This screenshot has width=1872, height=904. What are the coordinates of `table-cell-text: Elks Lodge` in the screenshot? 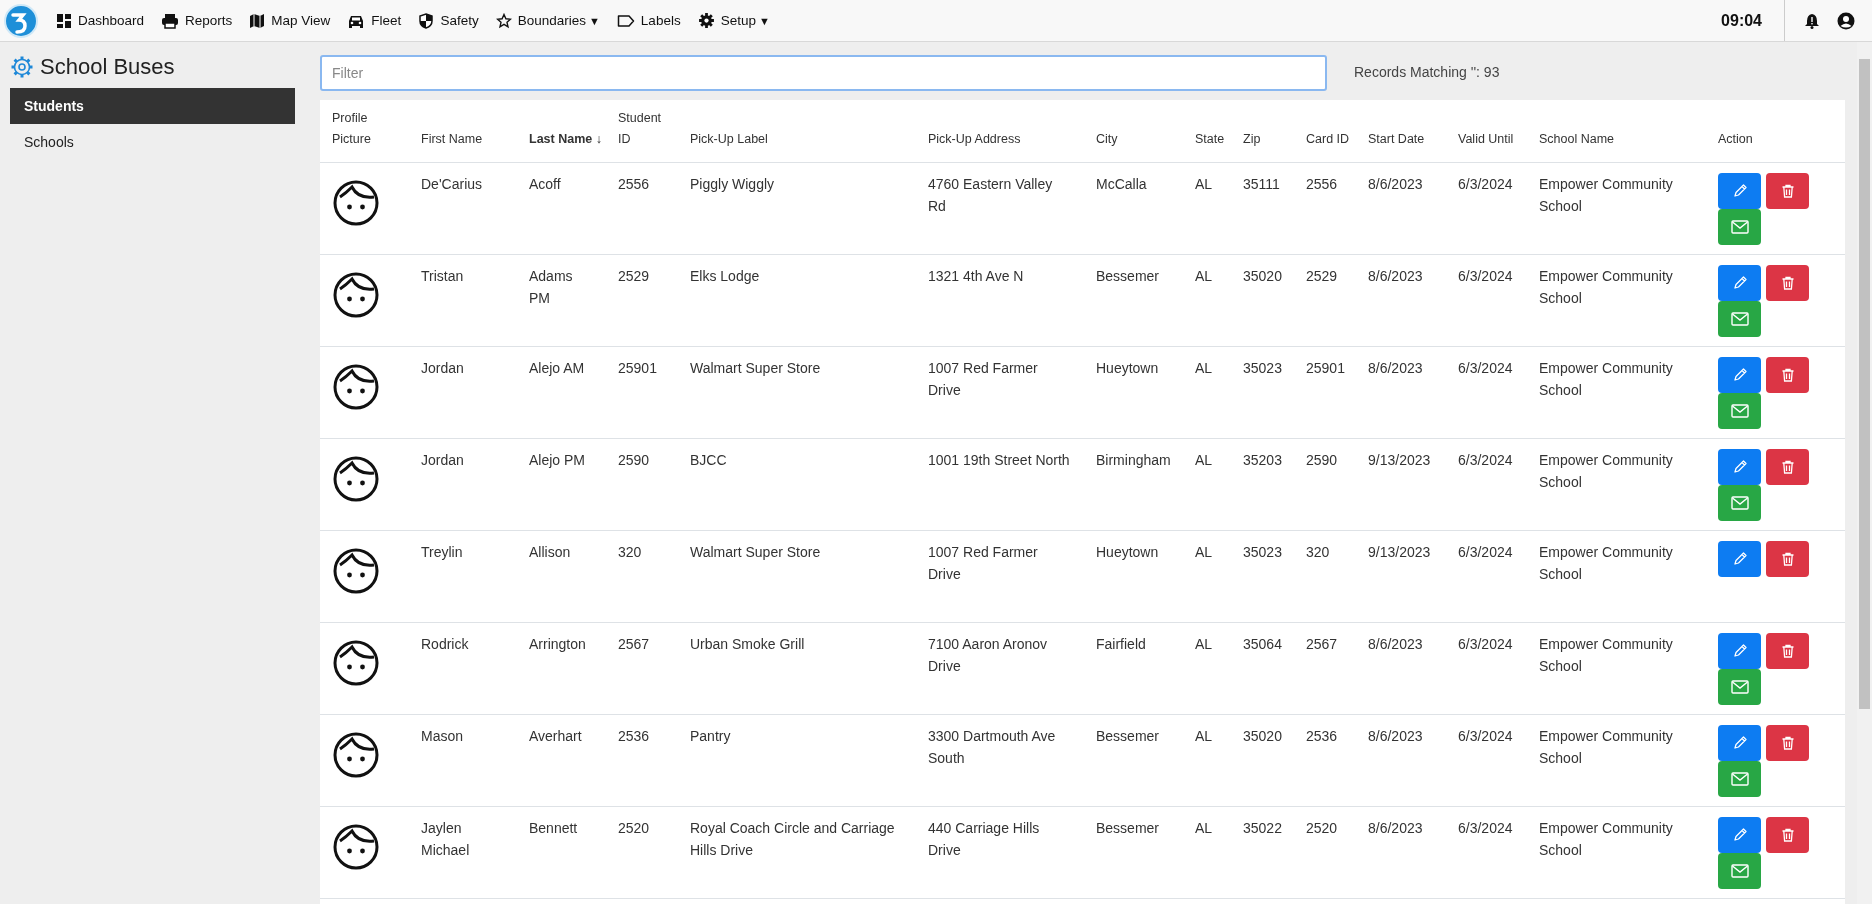 It's located at (725, 276).